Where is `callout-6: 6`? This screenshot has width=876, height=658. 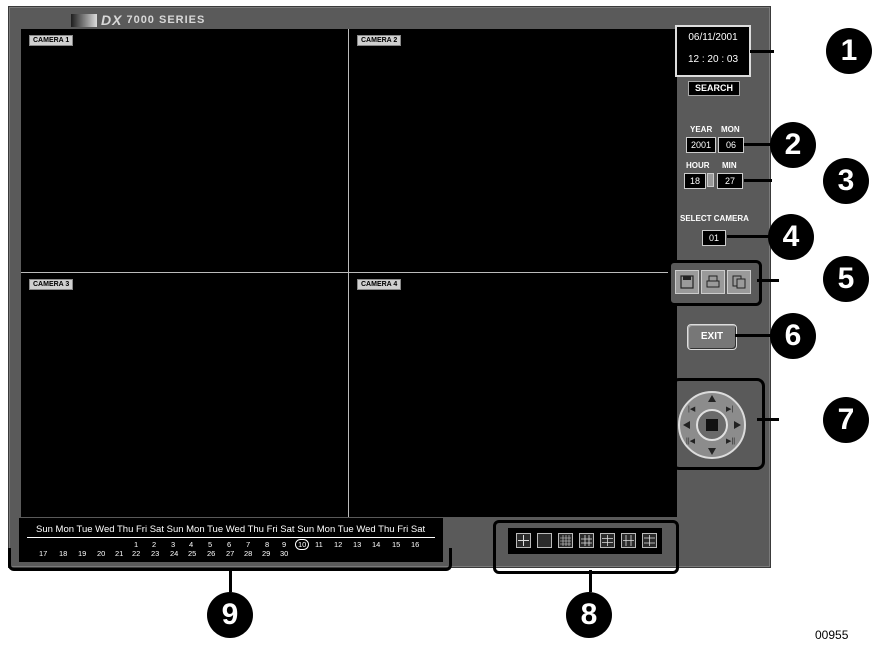
callout-6: 6 is located at coordinates (793, 336).